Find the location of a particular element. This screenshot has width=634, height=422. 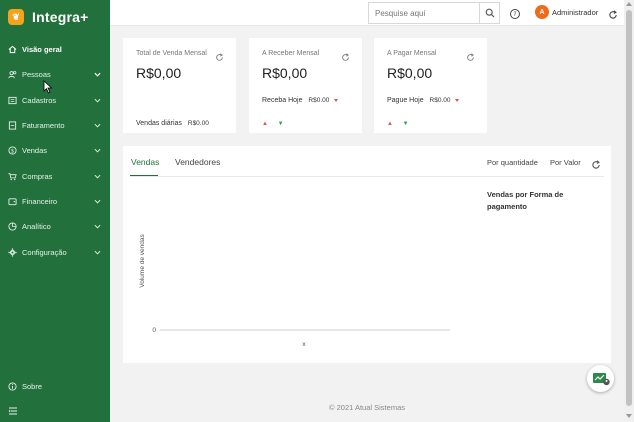

sidebar-item-label: Financeiro is located at coordinates (40, 201).